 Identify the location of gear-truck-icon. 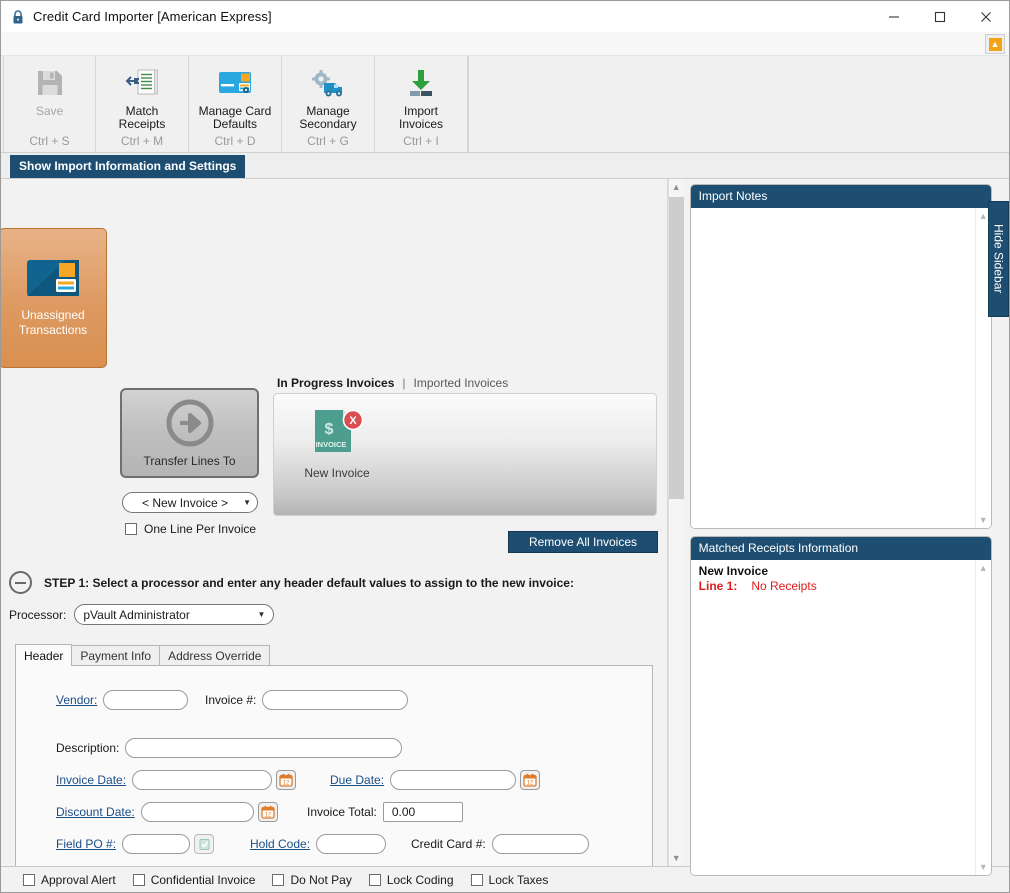
(328, 83).